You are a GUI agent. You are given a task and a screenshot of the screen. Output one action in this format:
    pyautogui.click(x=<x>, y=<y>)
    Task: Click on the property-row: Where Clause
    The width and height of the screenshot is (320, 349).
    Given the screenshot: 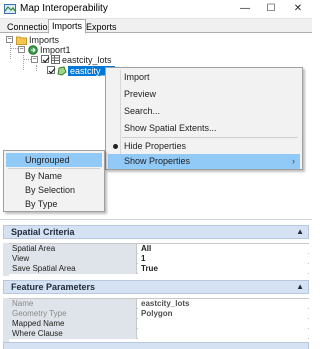 What is the action you would take?
    pyautogui.click(x=159, y=334)
    